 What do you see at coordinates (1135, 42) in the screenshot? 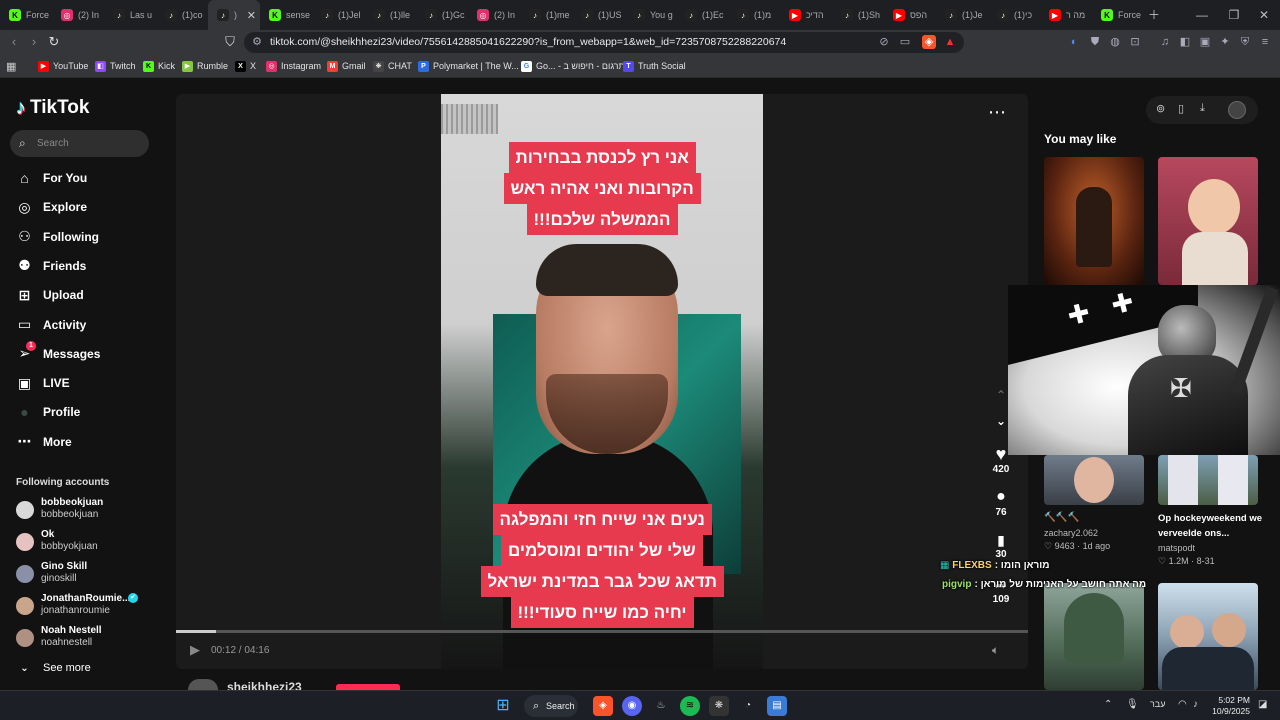
I see `screenshot-icon: ⊡` at bounding box center [1135, 42].